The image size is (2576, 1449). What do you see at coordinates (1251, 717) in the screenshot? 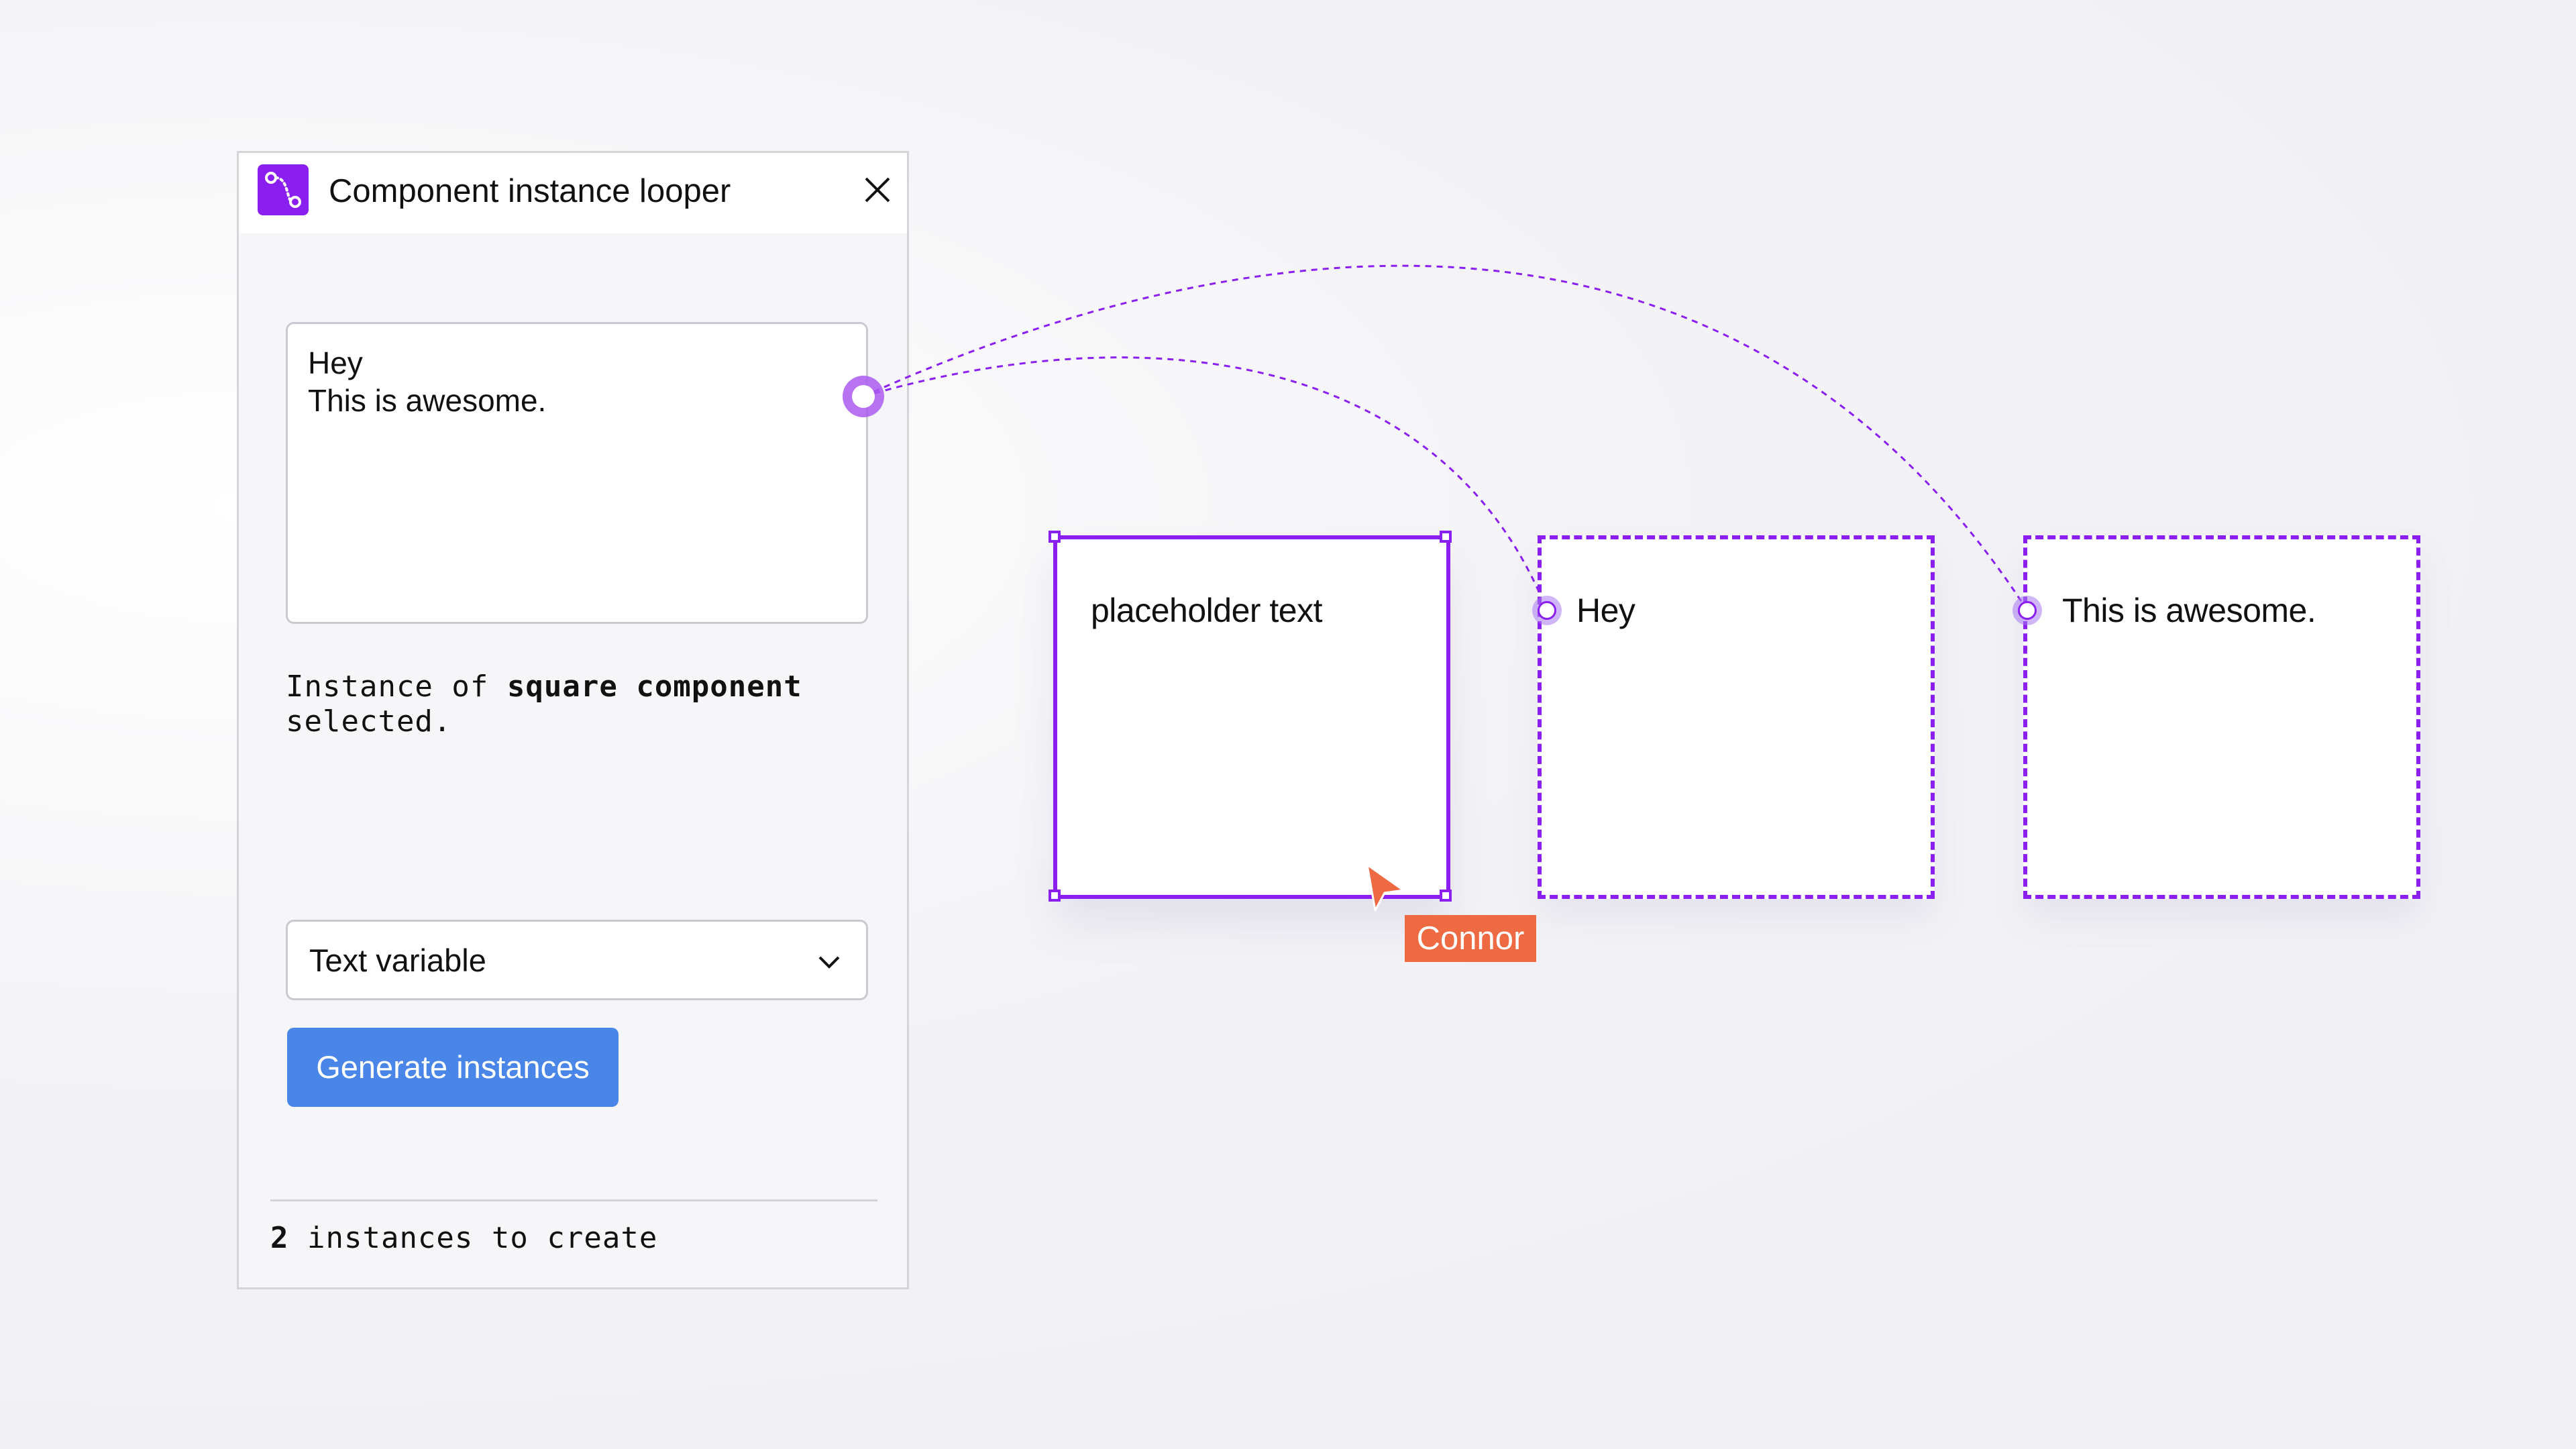
I see `source-square-component: placeholder text` at bounding box center [1251, 717].